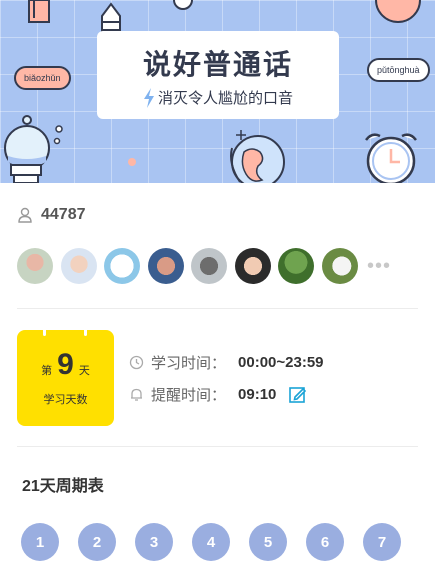  What do you see at coordinates (257, 159) in the screenshot?
I see `globe-icon` at bounding box center [257, 159].